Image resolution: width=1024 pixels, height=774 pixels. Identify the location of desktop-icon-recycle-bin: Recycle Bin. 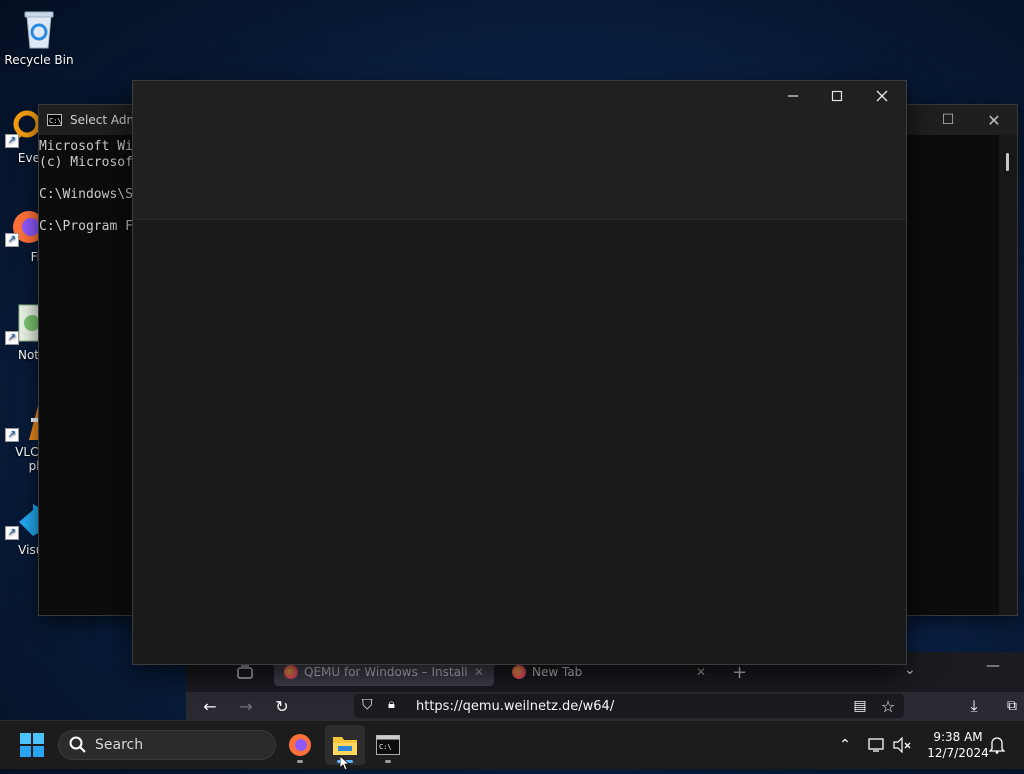
(39, 37).